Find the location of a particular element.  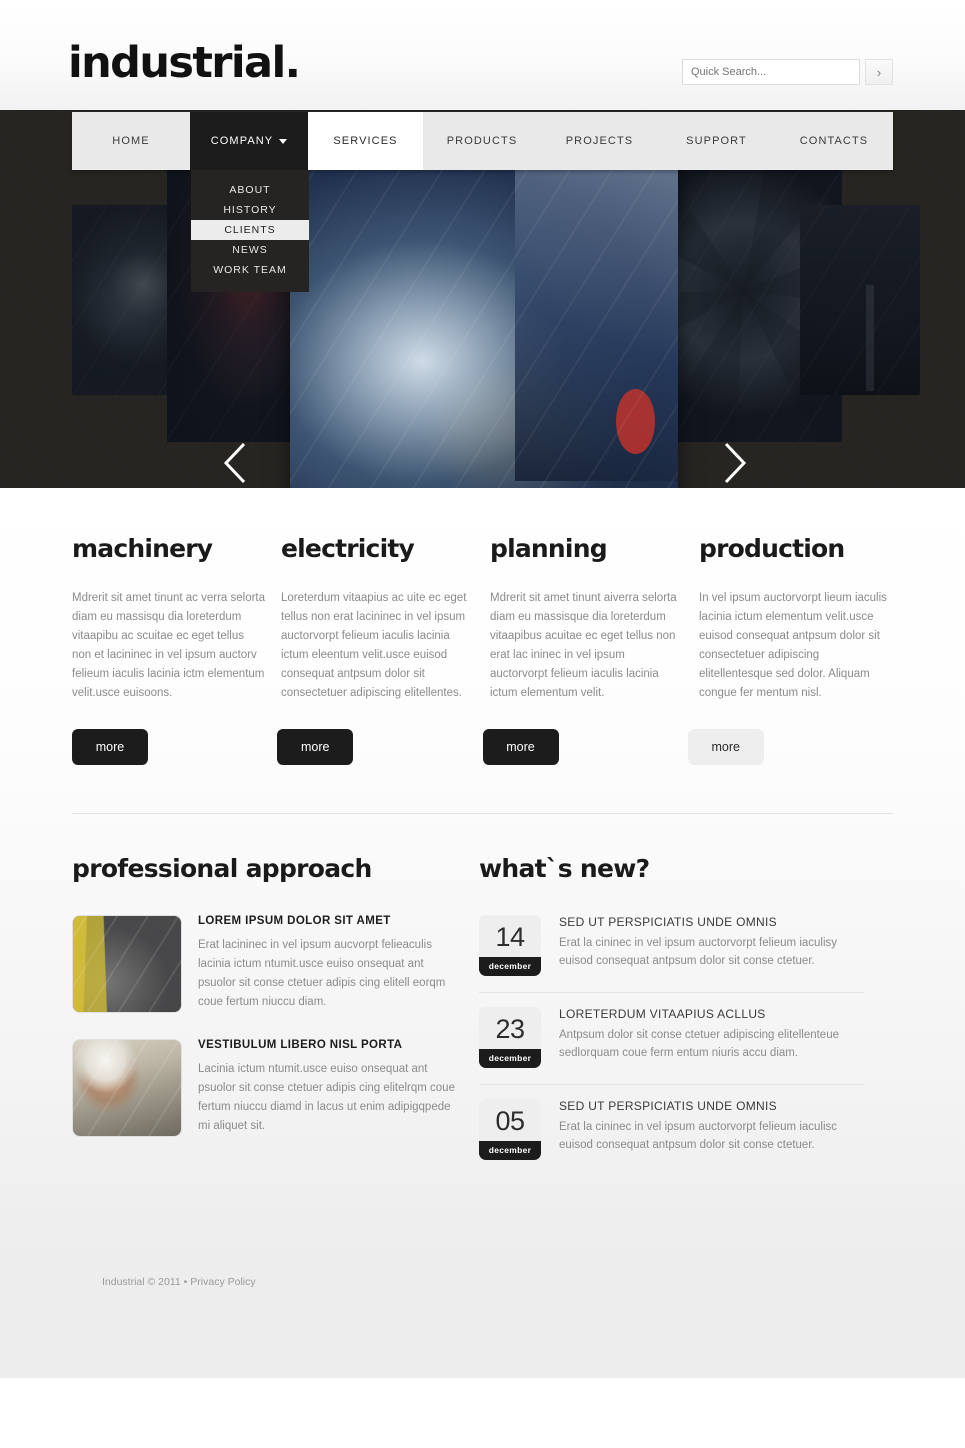

service-title: machinery is located at coordinates (142, 548).